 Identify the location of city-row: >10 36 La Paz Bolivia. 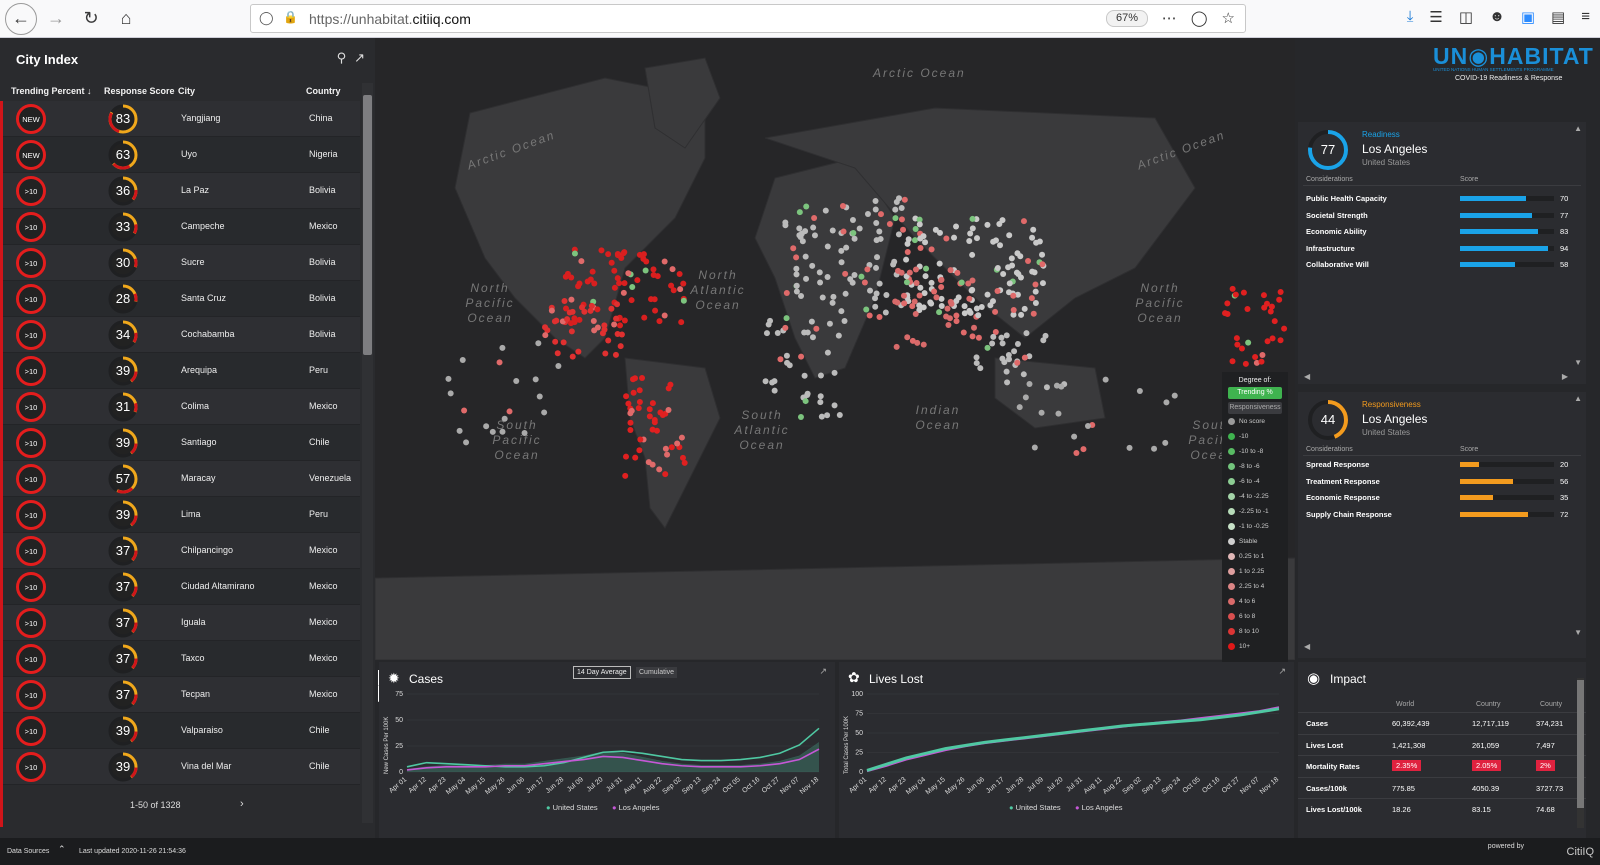
(181, 191).